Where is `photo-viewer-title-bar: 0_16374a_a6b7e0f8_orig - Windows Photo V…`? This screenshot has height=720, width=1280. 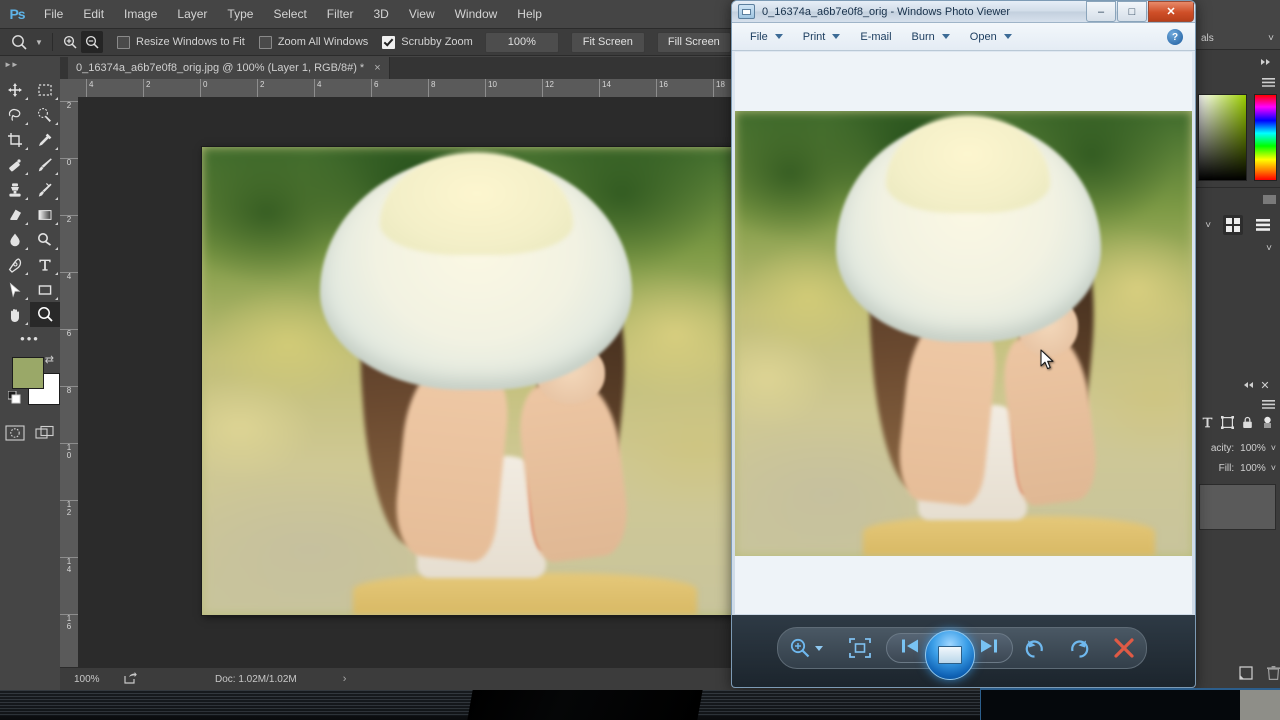 photo-viewer-title-bar: 0_16374a_a6b7e0f8_orig - Windows Photo V… is located at coordinates (963, 12).